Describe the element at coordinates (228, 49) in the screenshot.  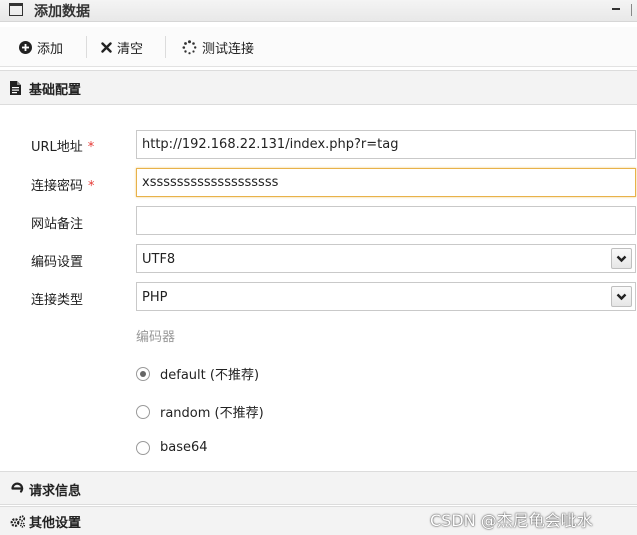
I see `test-connection-label: 测试连接` at that location.